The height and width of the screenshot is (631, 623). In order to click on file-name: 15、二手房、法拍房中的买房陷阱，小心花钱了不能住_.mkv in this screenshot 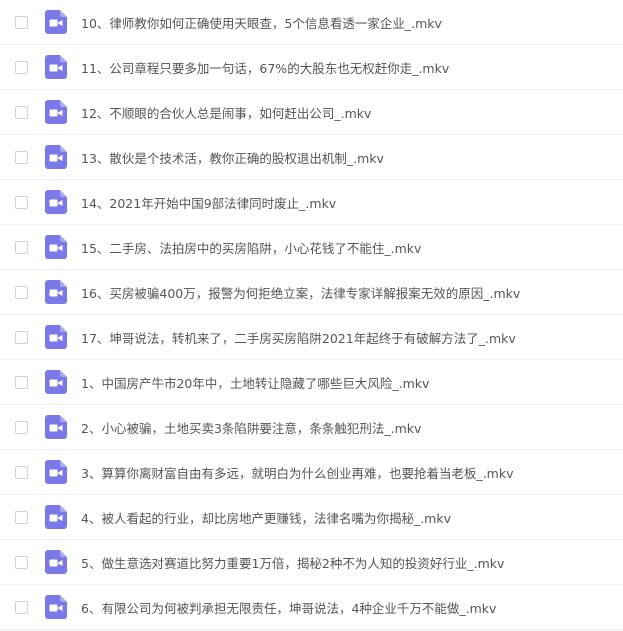, I will do `click(251, 247)`.